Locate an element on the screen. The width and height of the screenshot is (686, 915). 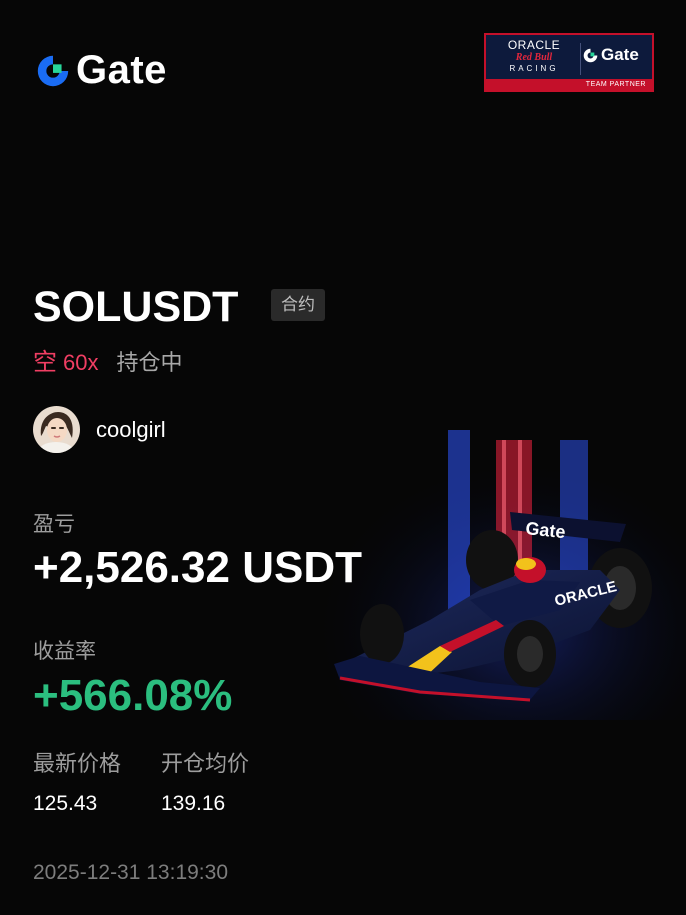
roi-label: 收益率 is located at coordinates (64, 651).